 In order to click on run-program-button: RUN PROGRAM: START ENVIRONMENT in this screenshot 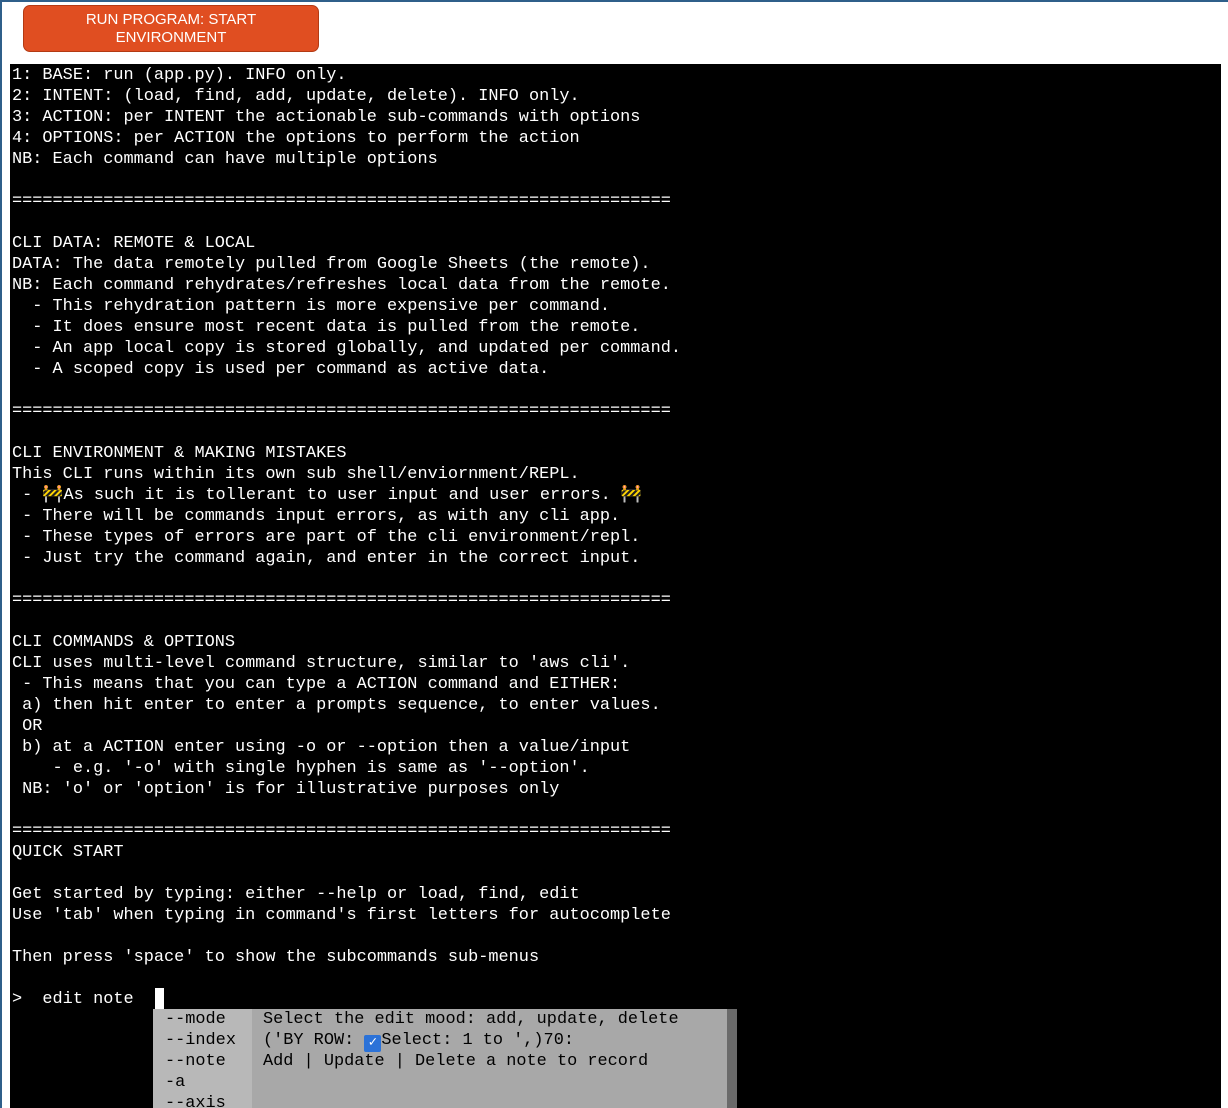, I will do `click(171, 28)`.